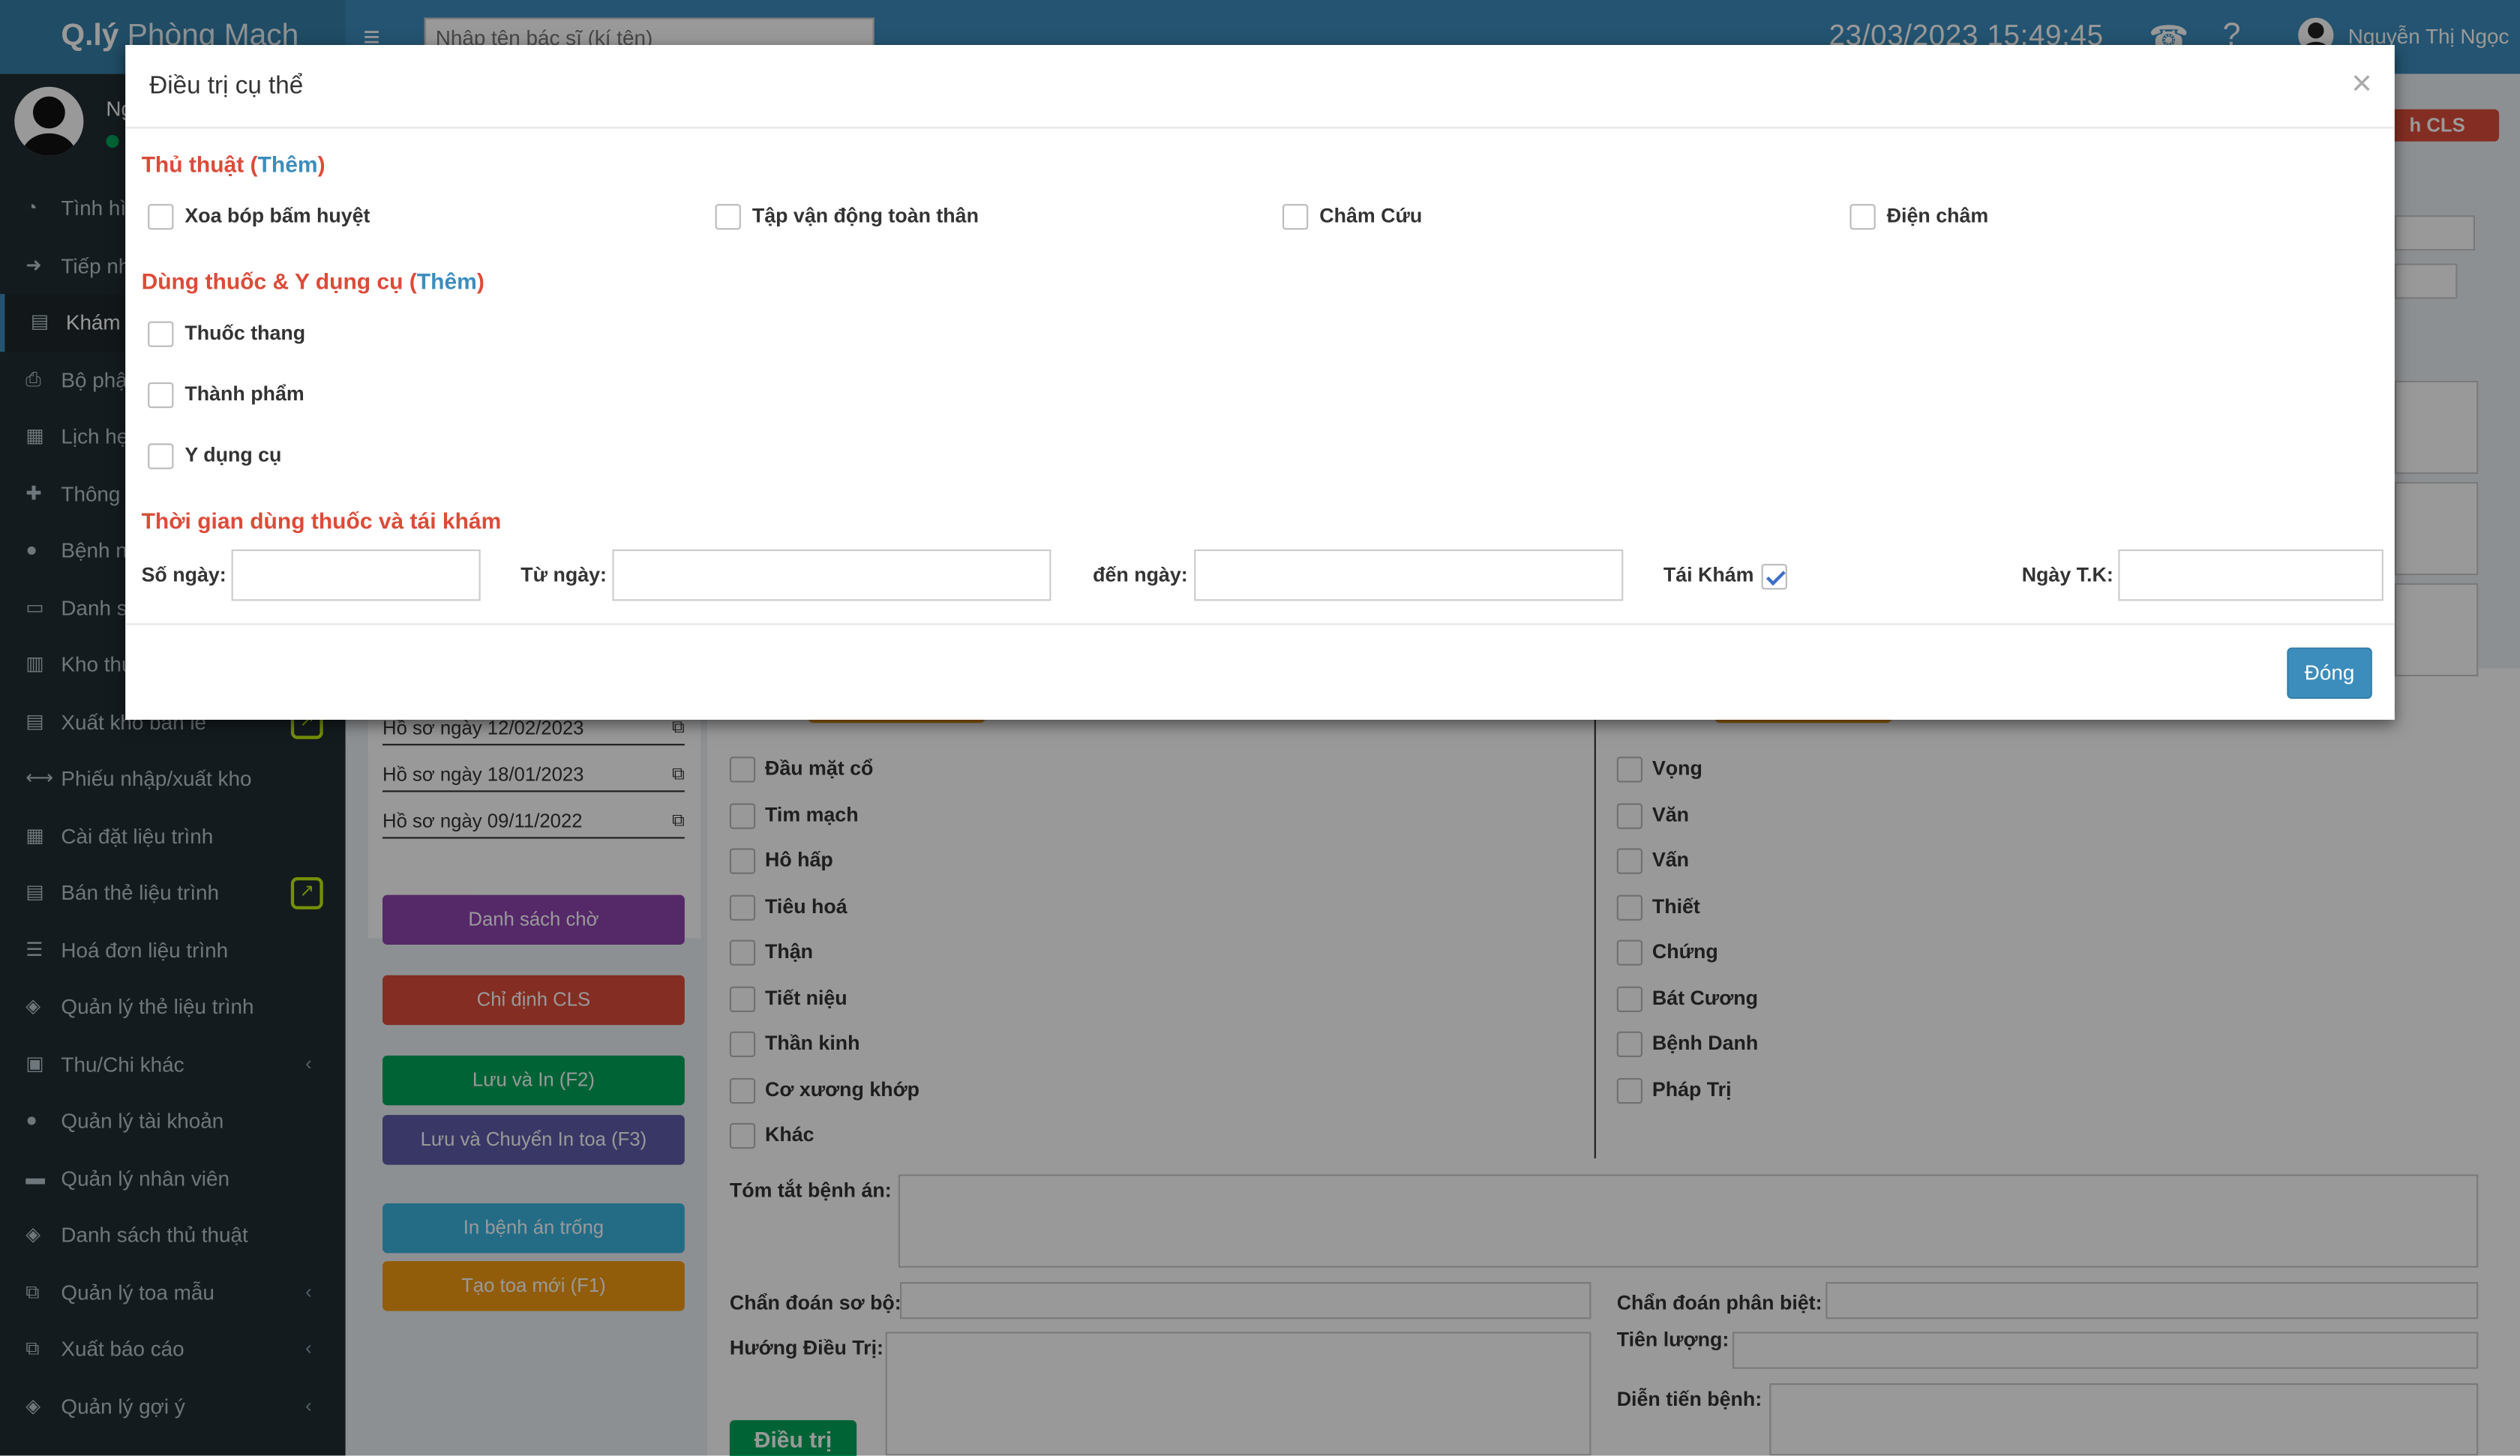  I want to click on drug-checkbox-equipment: Y dụng cụ, so click(214, 456).